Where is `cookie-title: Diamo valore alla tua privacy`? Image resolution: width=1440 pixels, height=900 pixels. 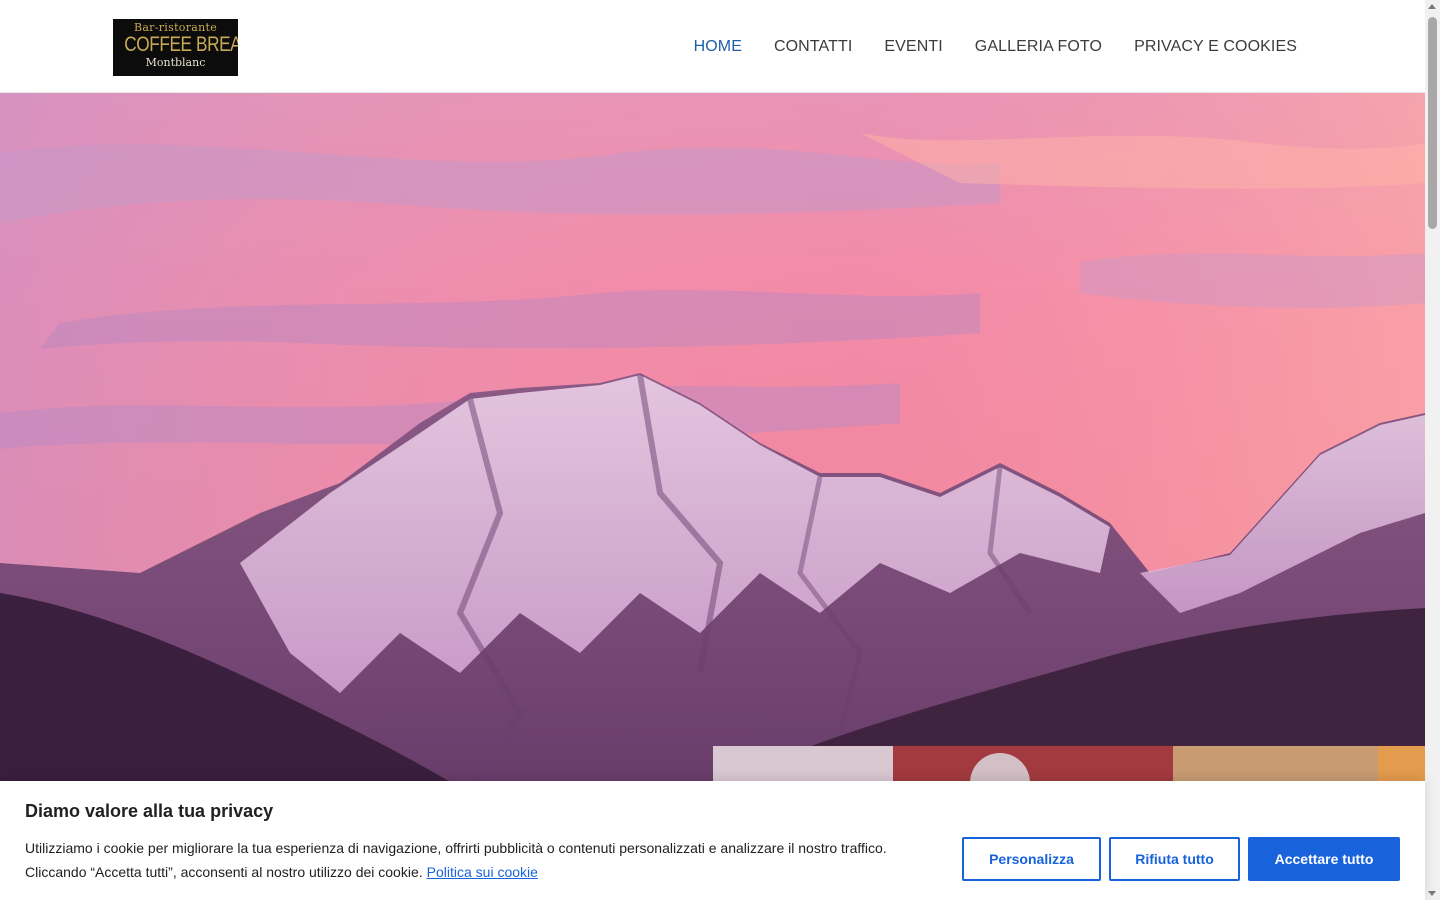
cookie-title: Diamo valore alla tua privacy is located at coordinates (149, 811).